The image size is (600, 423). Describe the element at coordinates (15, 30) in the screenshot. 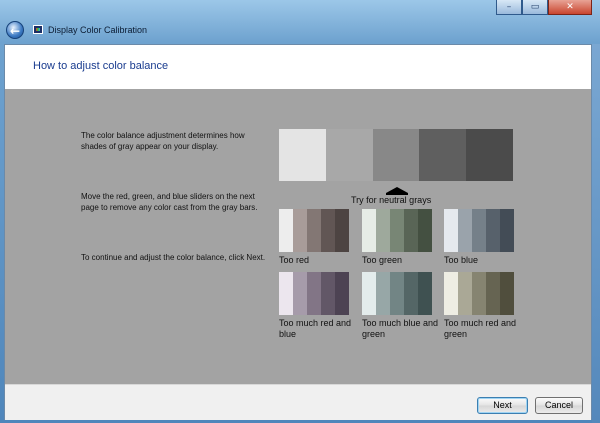

I see `back-arrow-icon: ←` at that location.